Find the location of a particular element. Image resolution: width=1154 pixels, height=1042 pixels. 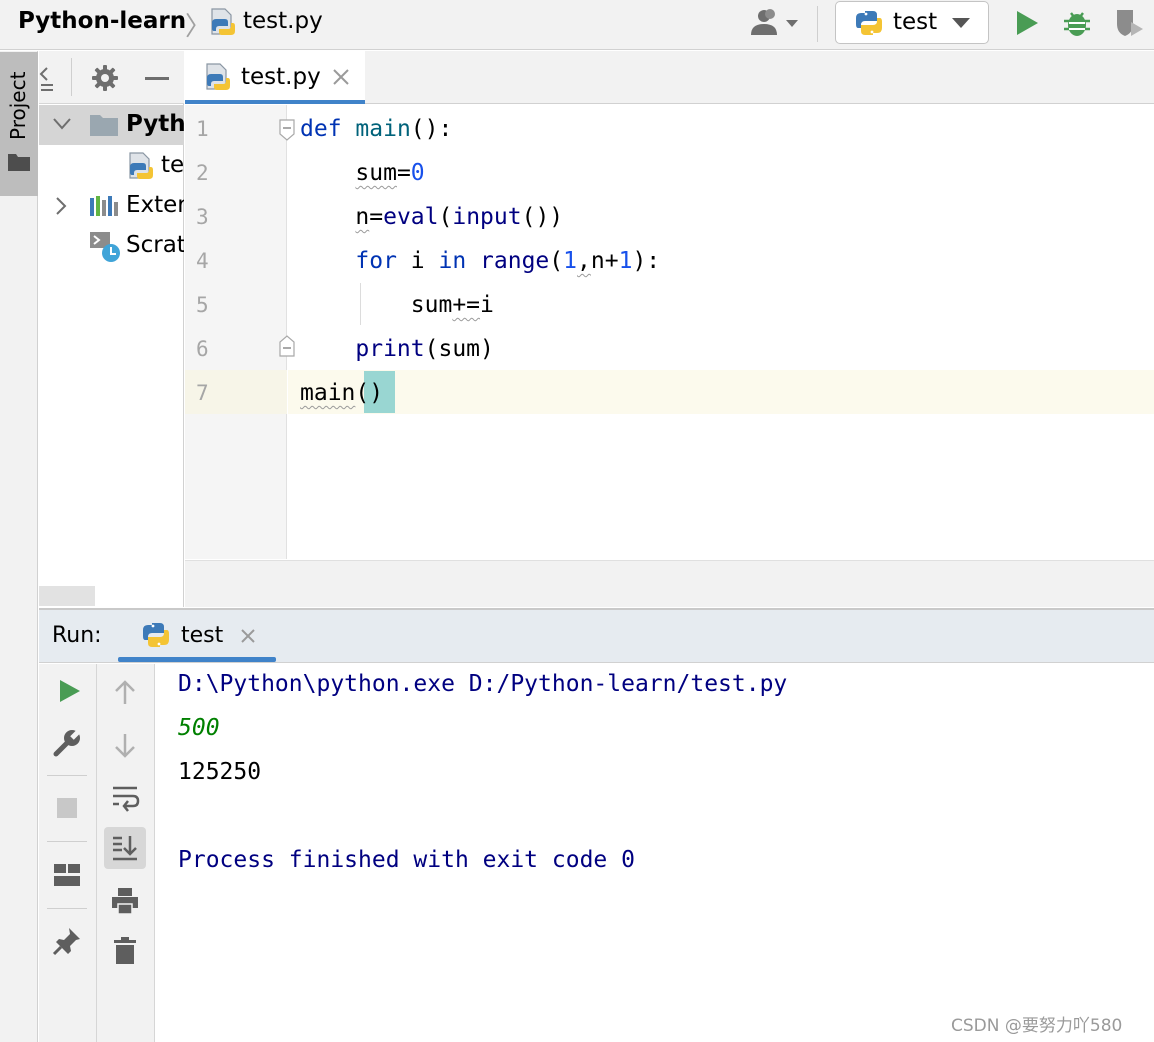

code-line: main() is located at coordinates (342, 393).